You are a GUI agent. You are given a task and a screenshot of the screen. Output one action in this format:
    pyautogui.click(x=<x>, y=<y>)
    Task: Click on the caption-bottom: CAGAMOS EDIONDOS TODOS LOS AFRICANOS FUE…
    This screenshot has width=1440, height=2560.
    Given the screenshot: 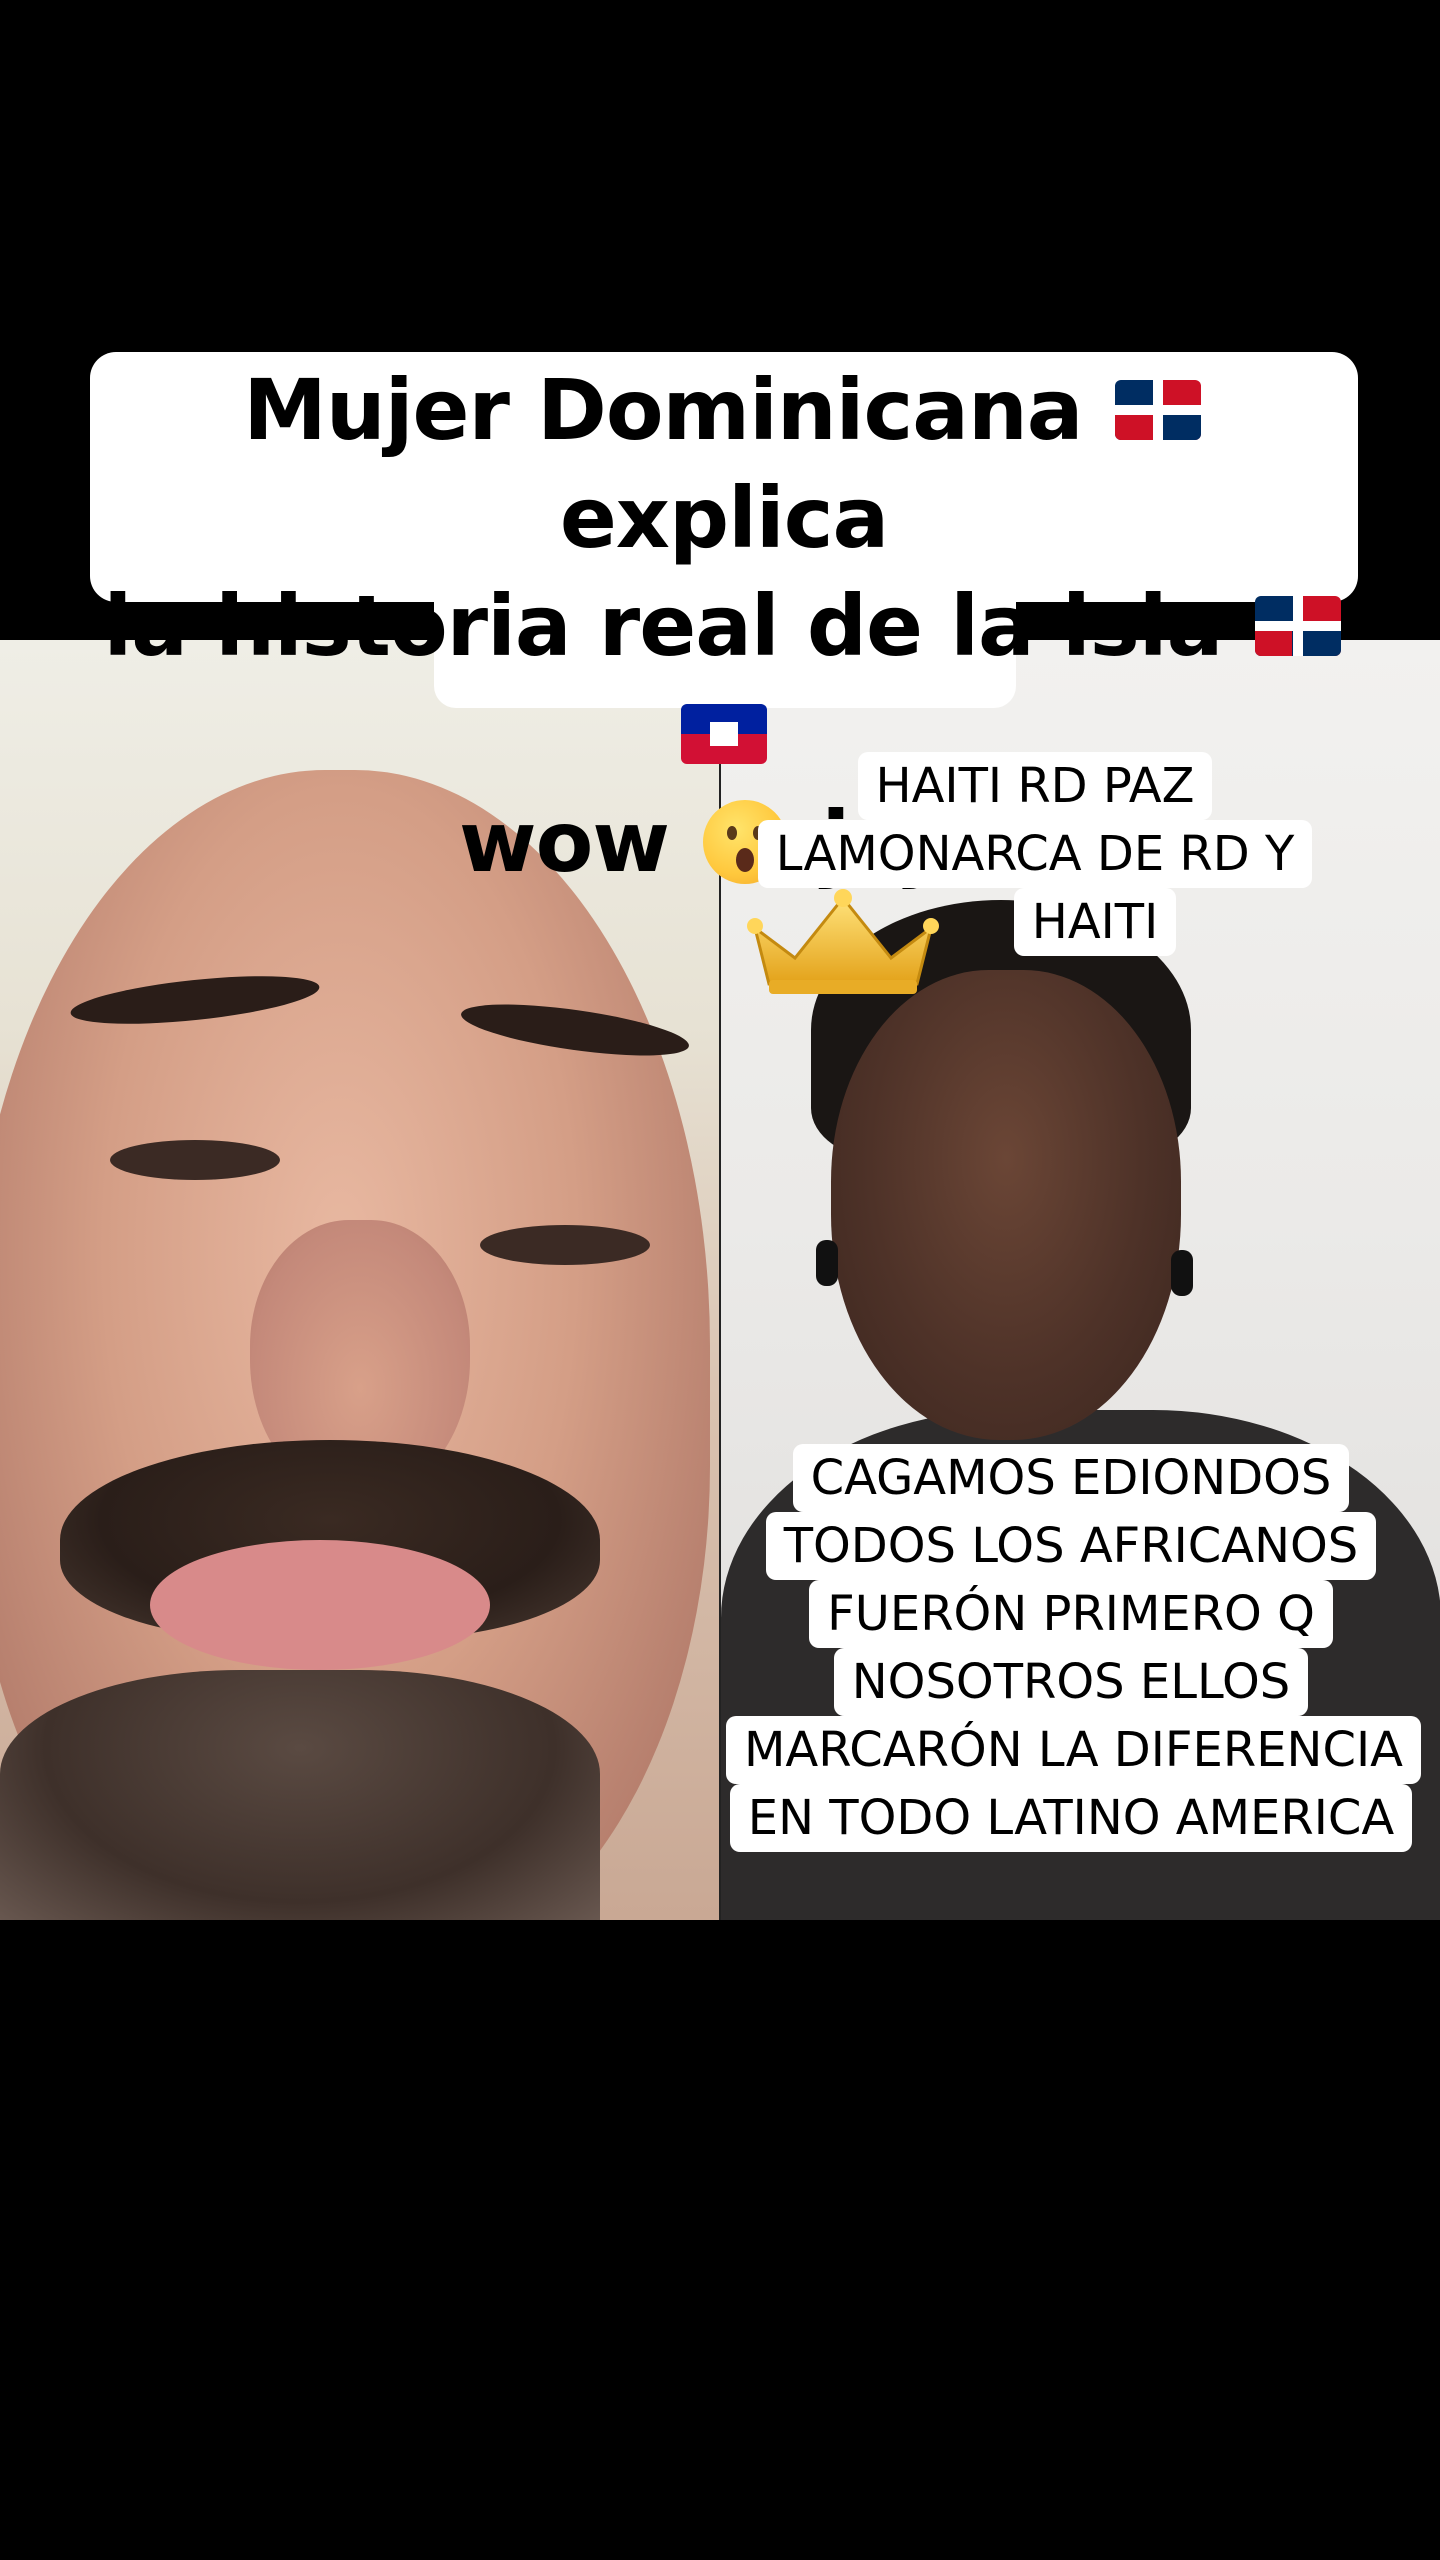 What is the action you would take?
    pyautogui.click(x=1073, y=1648)
    